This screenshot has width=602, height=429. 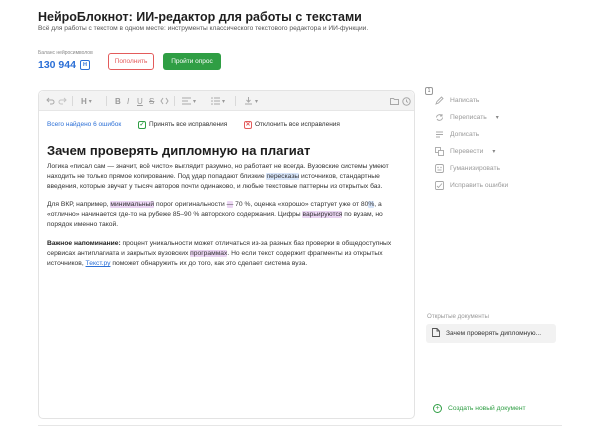 What do you see at coordinates (248, 101) in the screenshot?
I see `download-icon` at bounding box center [248, 101].